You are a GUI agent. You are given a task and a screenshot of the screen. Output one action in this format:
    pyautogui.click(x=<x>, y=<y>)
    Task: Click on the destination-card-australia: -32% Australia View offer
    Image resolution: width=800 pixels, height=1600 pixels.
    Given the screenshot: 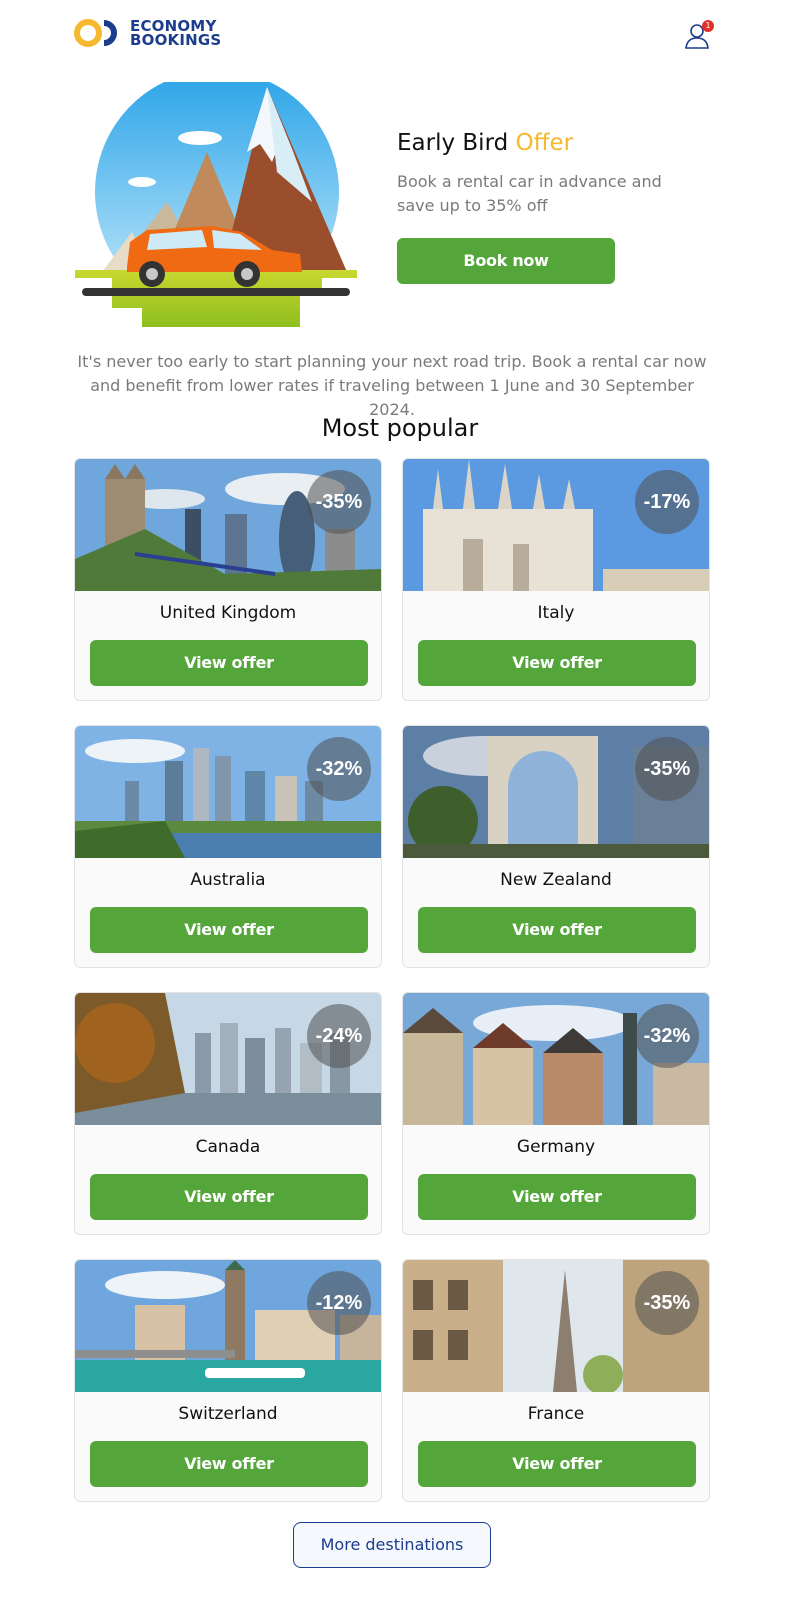 What is the action you would take?
    pyautogui.click(x=228, y=846)
    